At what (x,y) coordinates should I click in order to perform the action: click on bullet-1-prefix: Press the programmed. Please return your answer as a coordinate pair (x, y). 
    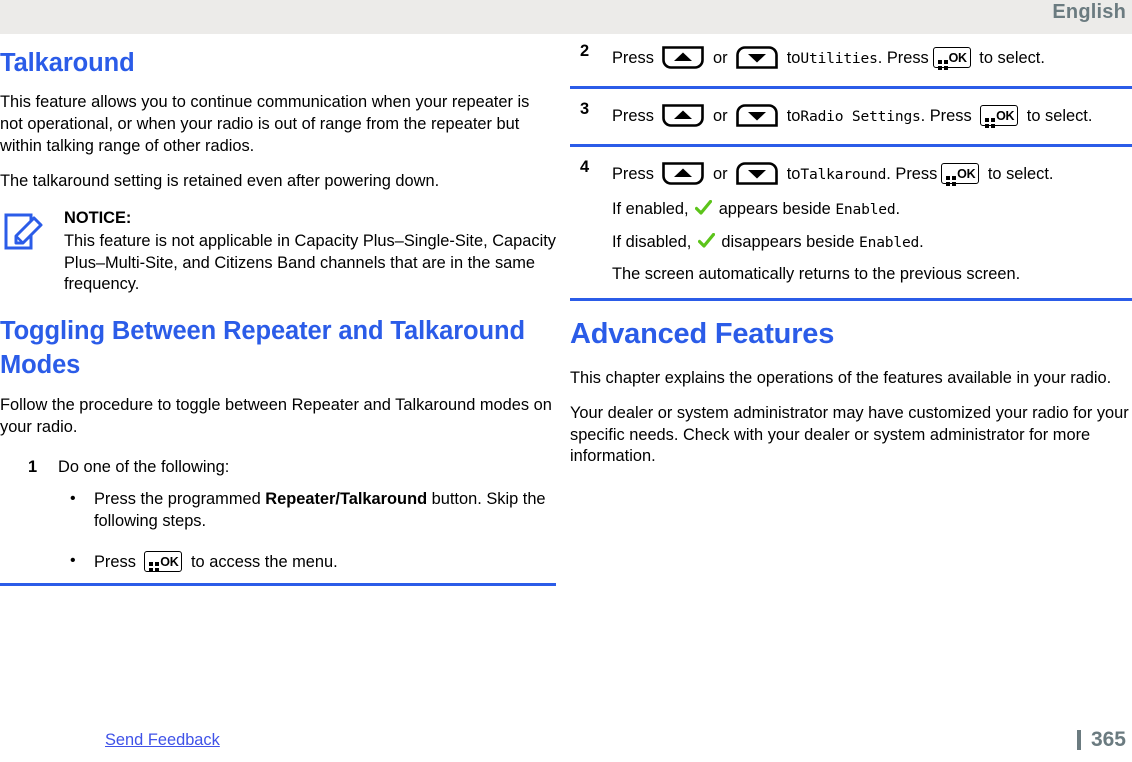
    Looking at the image, I should click on (180, 498).